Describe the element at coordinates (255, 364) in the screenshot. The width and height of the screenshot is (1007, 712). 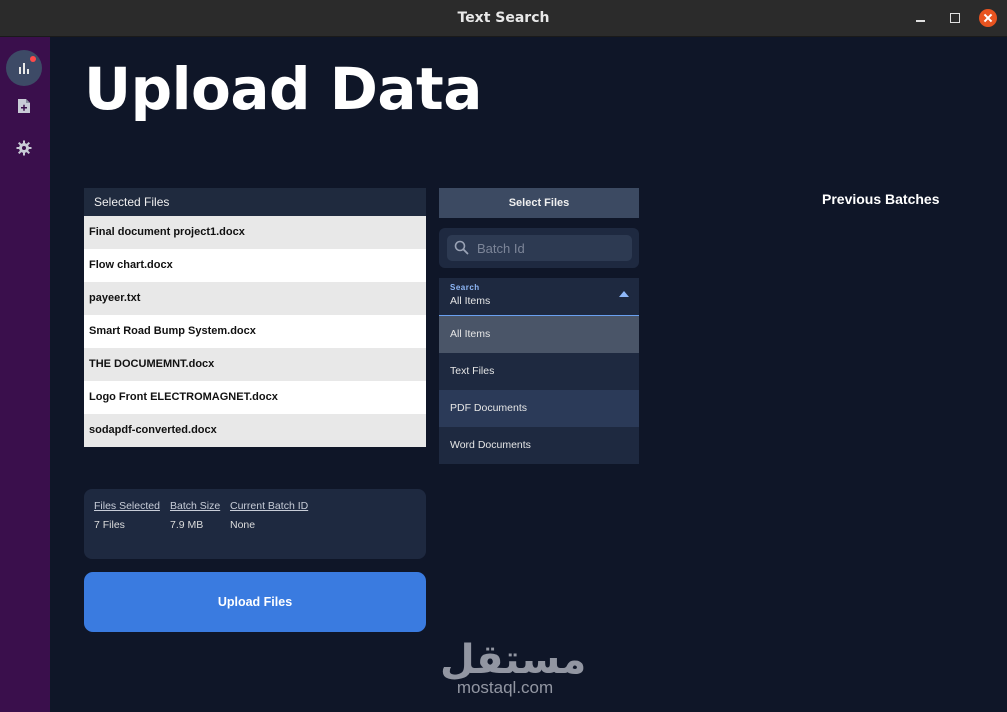
I see `file-row: THE DOCUMEMNT.docx` at that location.